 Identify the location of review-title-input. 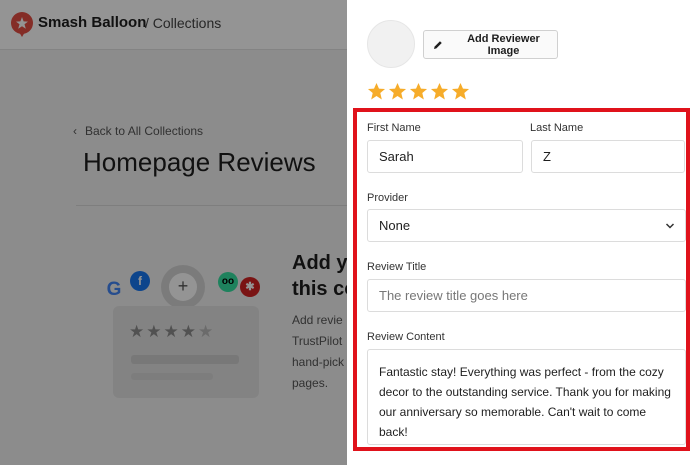
(526, 295).